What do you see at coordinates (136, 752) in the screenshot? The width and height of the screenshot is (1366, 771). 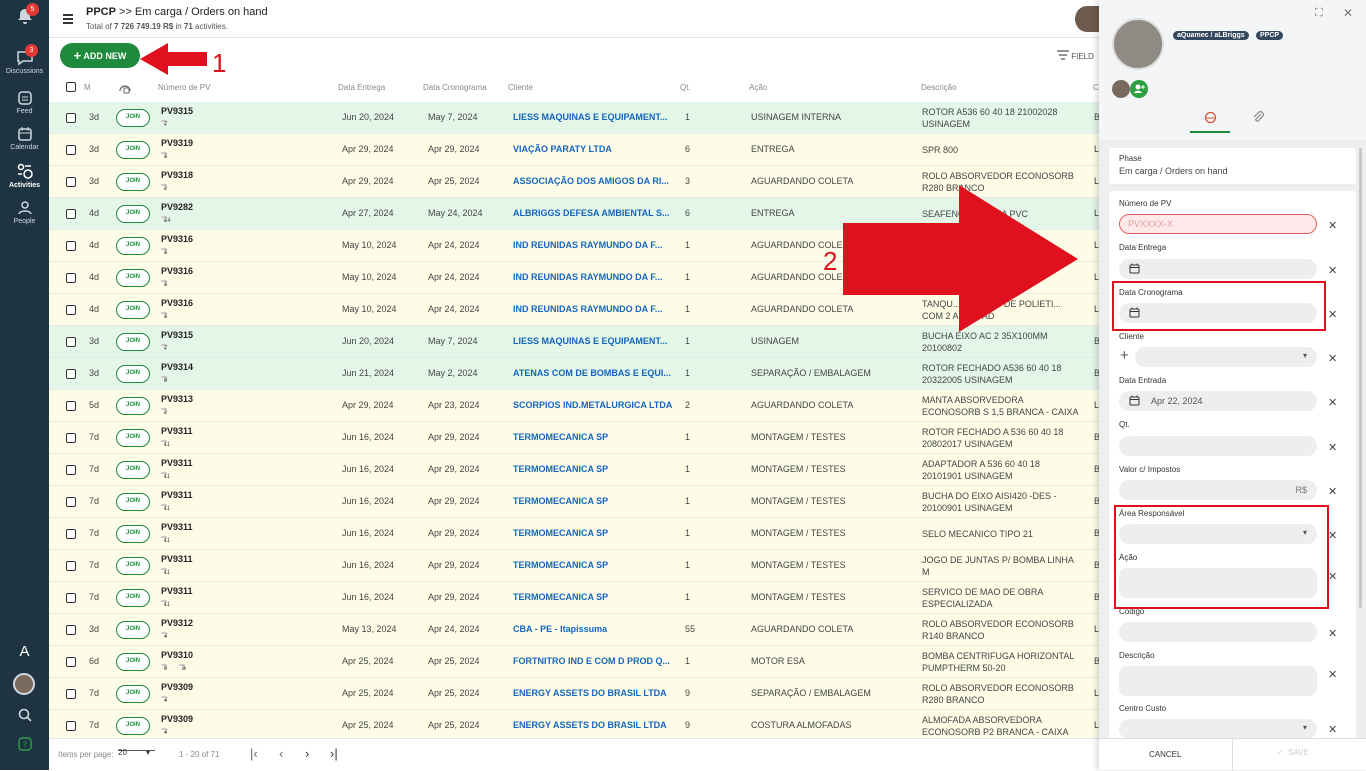 I see `items-per-page-select: 20 ▾` at bounding box center [136, 752].